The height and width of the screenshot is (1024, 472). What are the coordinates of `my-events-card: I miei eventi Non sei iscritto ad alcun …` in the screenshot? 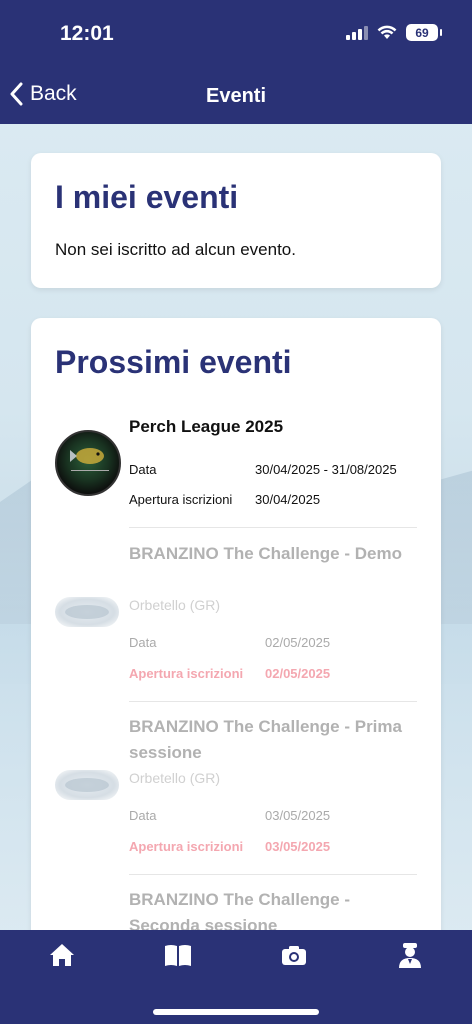 It's located at (236, 220).